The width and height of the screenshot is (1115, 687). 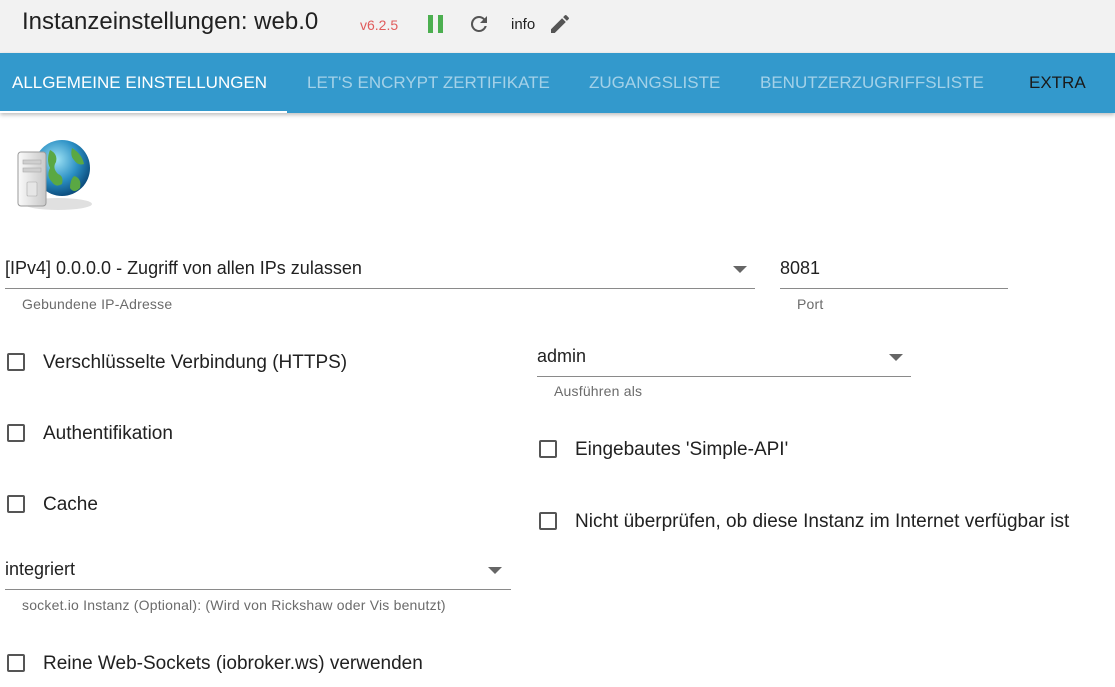 What do you see at coordinates (16, 433) in the screenshot?
I see `auth-checkbox` at bounding box center [16, 433].